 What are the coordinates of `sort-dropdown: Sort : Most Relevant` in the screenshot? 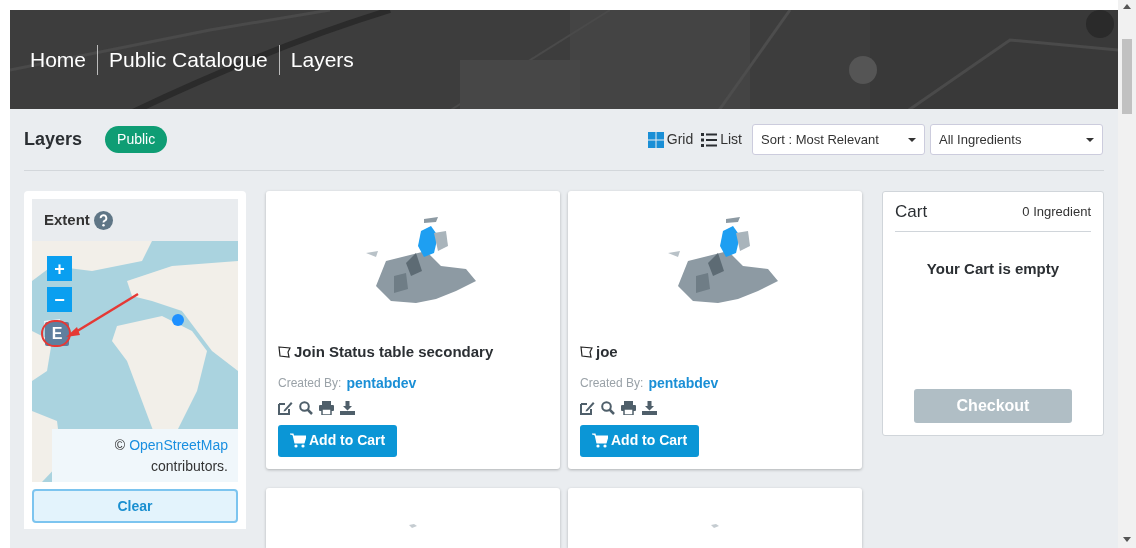 It's located at (838, 139).